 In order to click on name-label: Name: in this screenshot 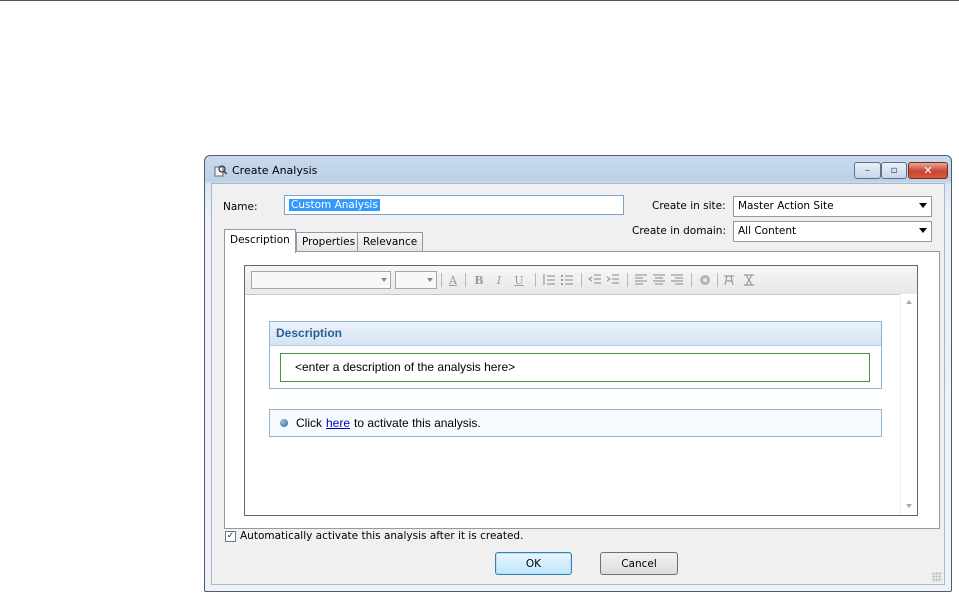, I will do `click(240, 207)`.